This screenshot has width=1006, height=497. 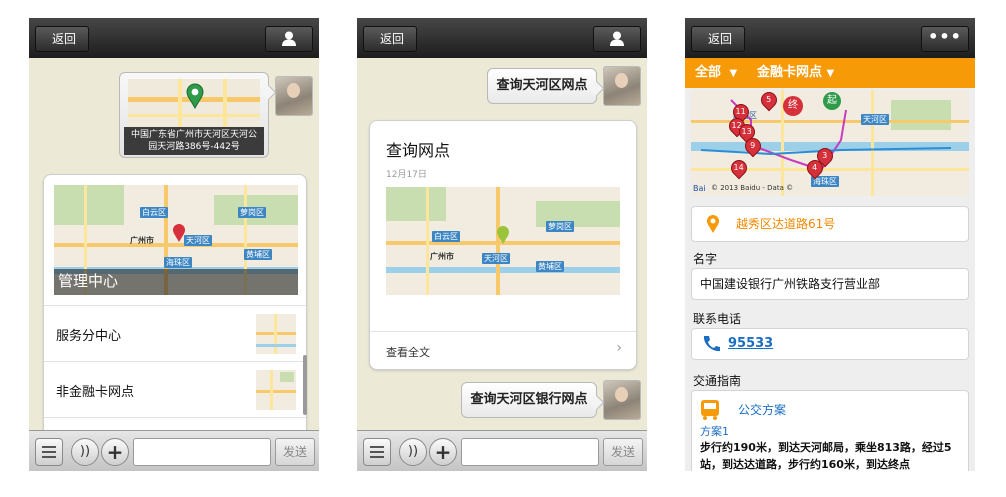 I want to click on filter-all-dropdown: 全部 ▼, so click(x=716, y=73).